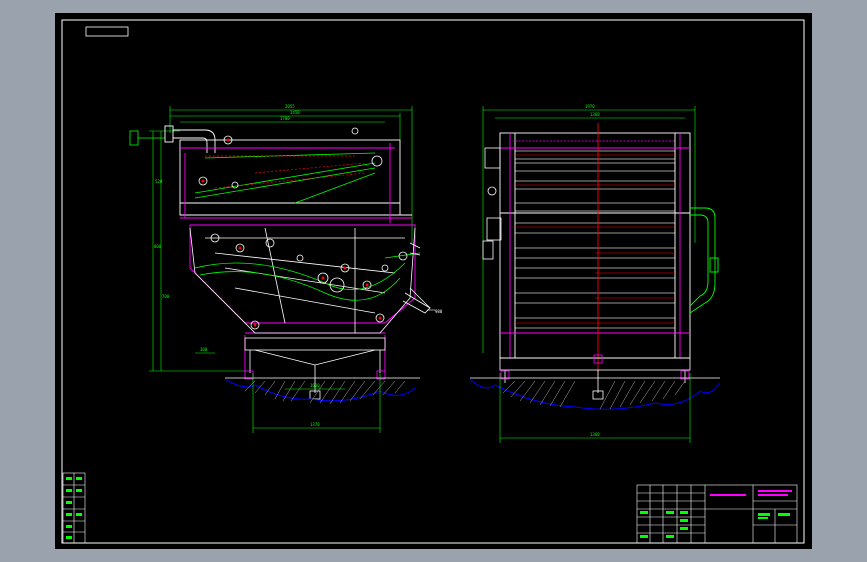  I want to click on inlet-annotation, so click(147, 138).